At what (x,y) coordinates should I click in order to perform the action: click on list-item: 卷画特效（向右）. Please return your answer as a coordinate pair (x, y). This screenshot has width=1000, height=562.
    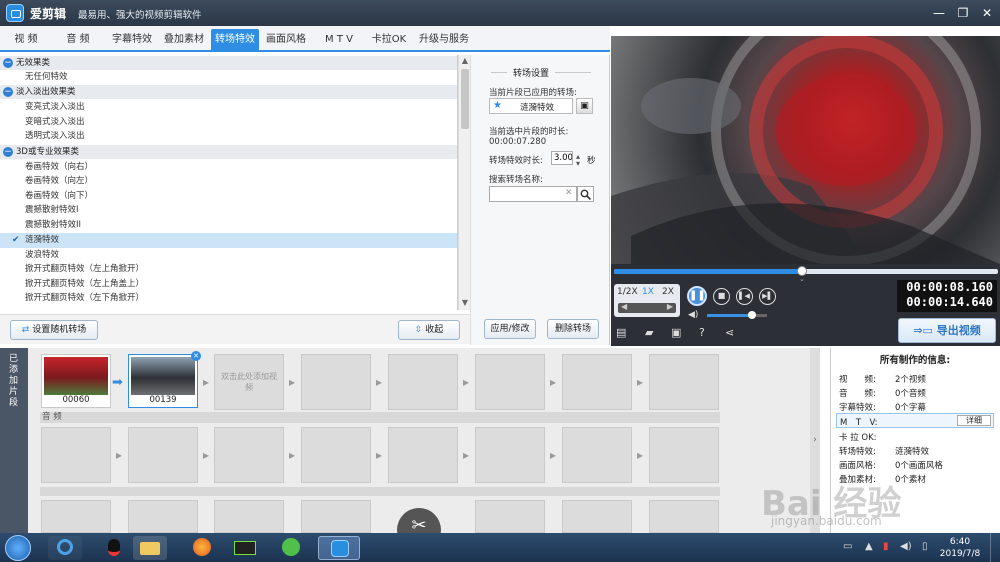
    Looking at the image, I should click on (228, 167).